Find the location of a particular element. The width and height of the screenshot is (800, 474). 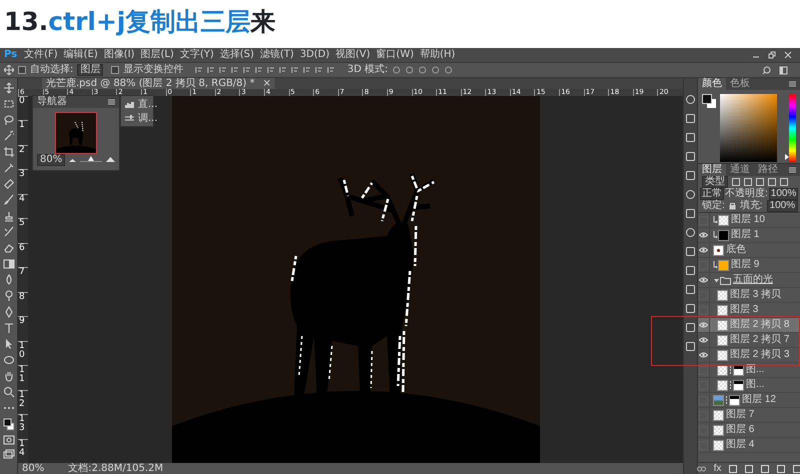

bandage-icon is located at coordinates (8, 184).